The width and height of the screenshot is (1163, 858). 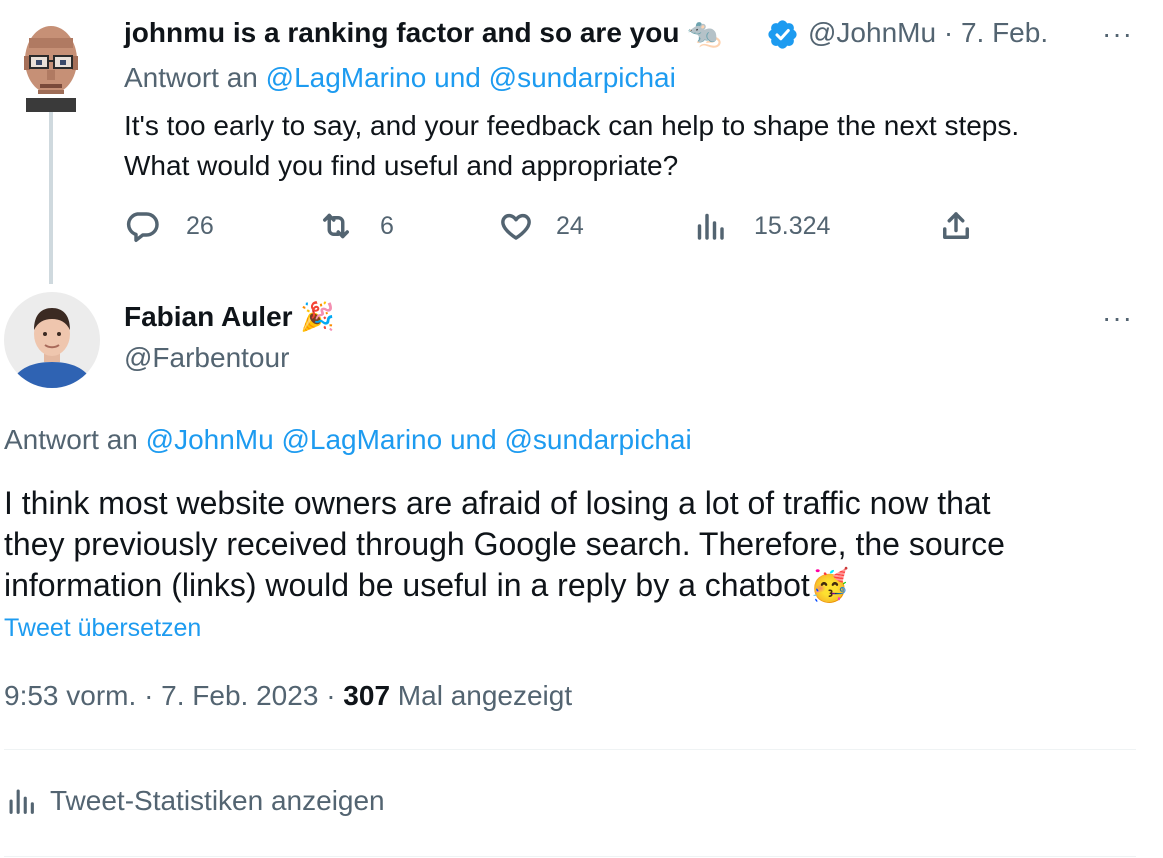 What do you see at coordinates (356, 226) in the screenshot?
I see `retweet-action: 6` at bounding box center [356, 226].